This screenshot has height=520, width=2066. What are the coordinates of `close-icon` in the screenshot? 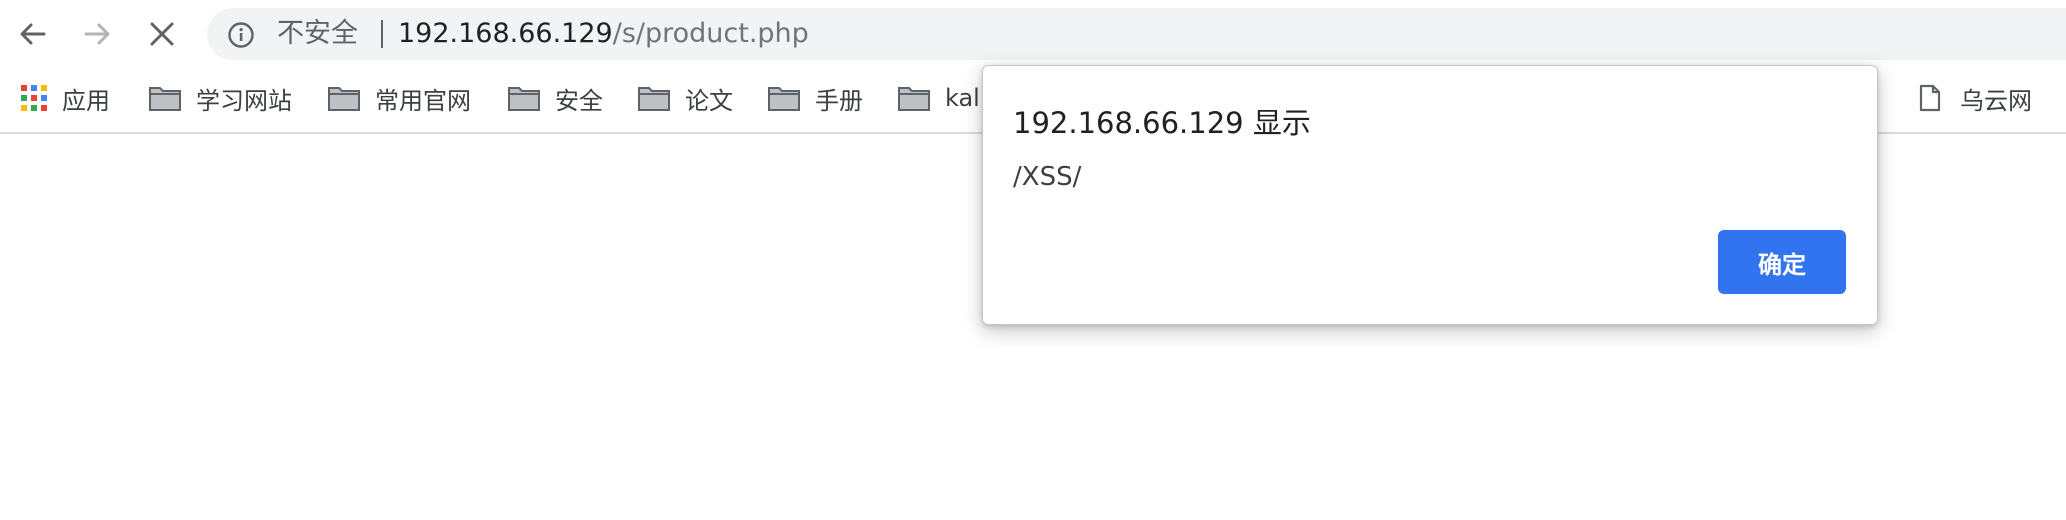 It's located at (162, 34).